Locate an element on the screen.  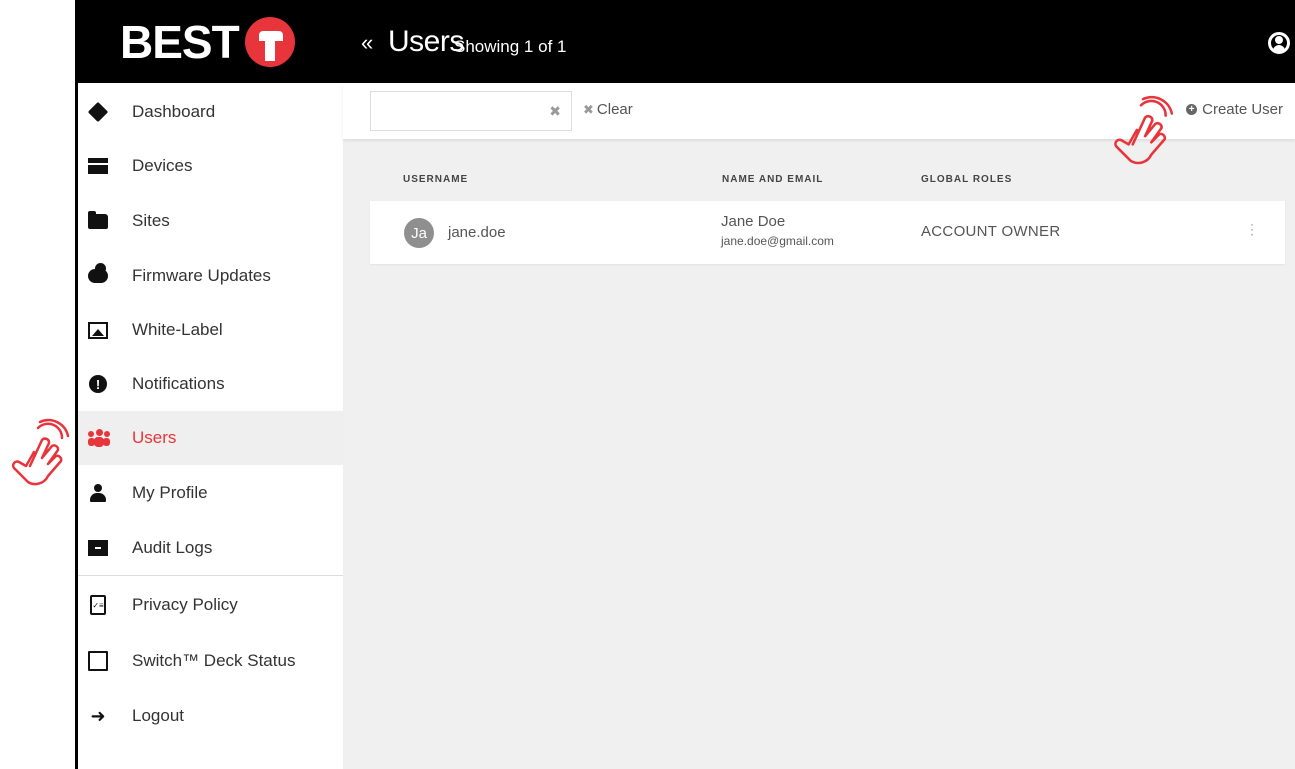
sidebar-item-audit-logs: Audit Logs is located at coordinates (210, 548).